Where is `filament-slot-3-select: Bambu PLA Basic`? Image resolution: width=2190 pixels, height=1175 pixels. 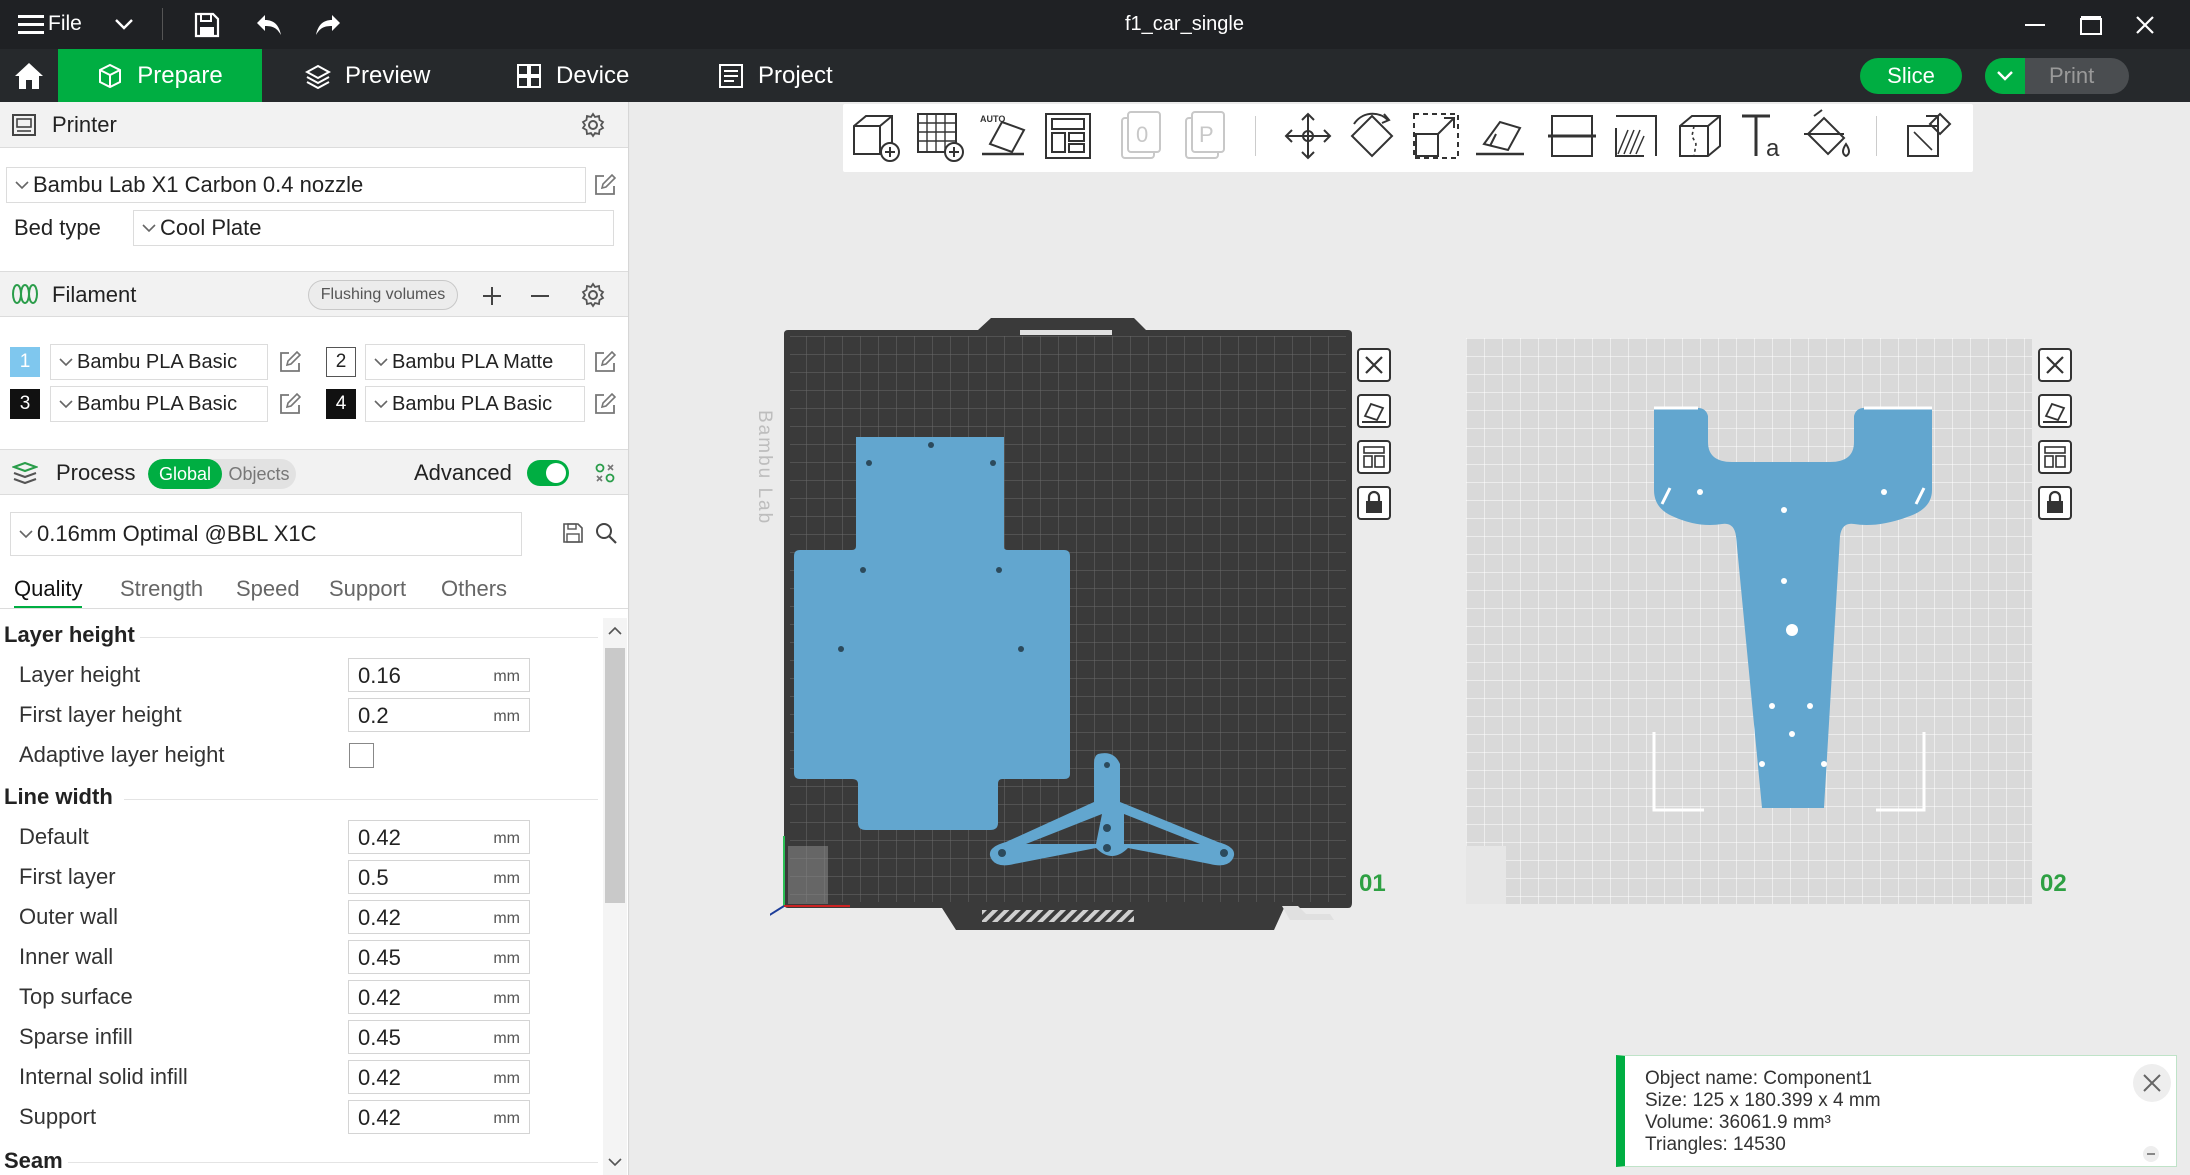
filament-slot-3-select: Bambu PLA Basic is located at coordinates (159, 404).